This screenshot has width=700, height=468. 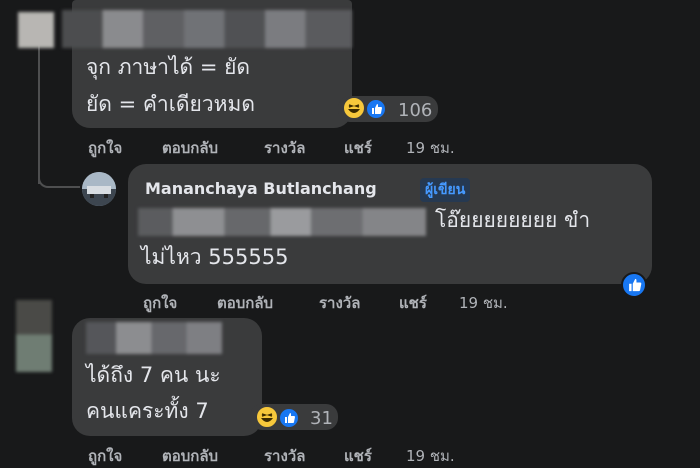 I want to click on reaction-count: 106, so click(x=415, y=110).